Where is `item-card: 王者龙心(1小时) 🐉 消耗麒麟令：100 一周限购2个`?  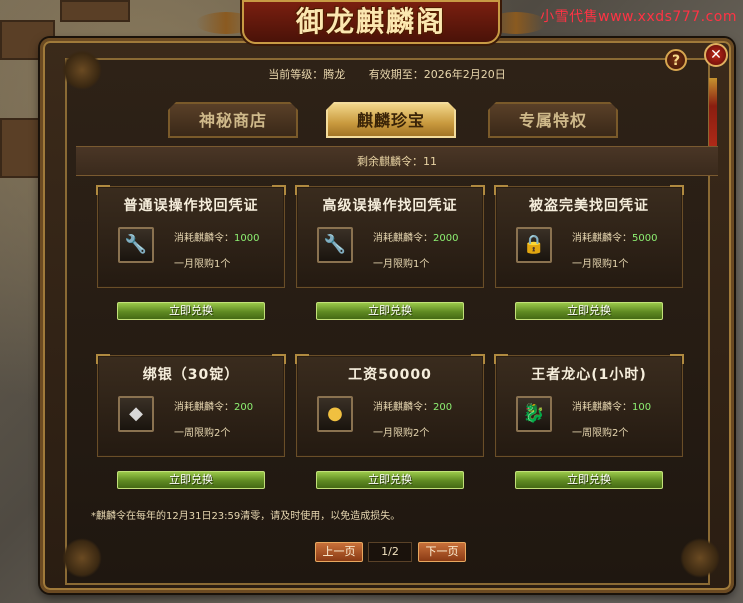
item-card: 王者龙心(1小时) 🐉 消耗麒麟令：100 一周限购2个 is located at coordinates (589, 405).